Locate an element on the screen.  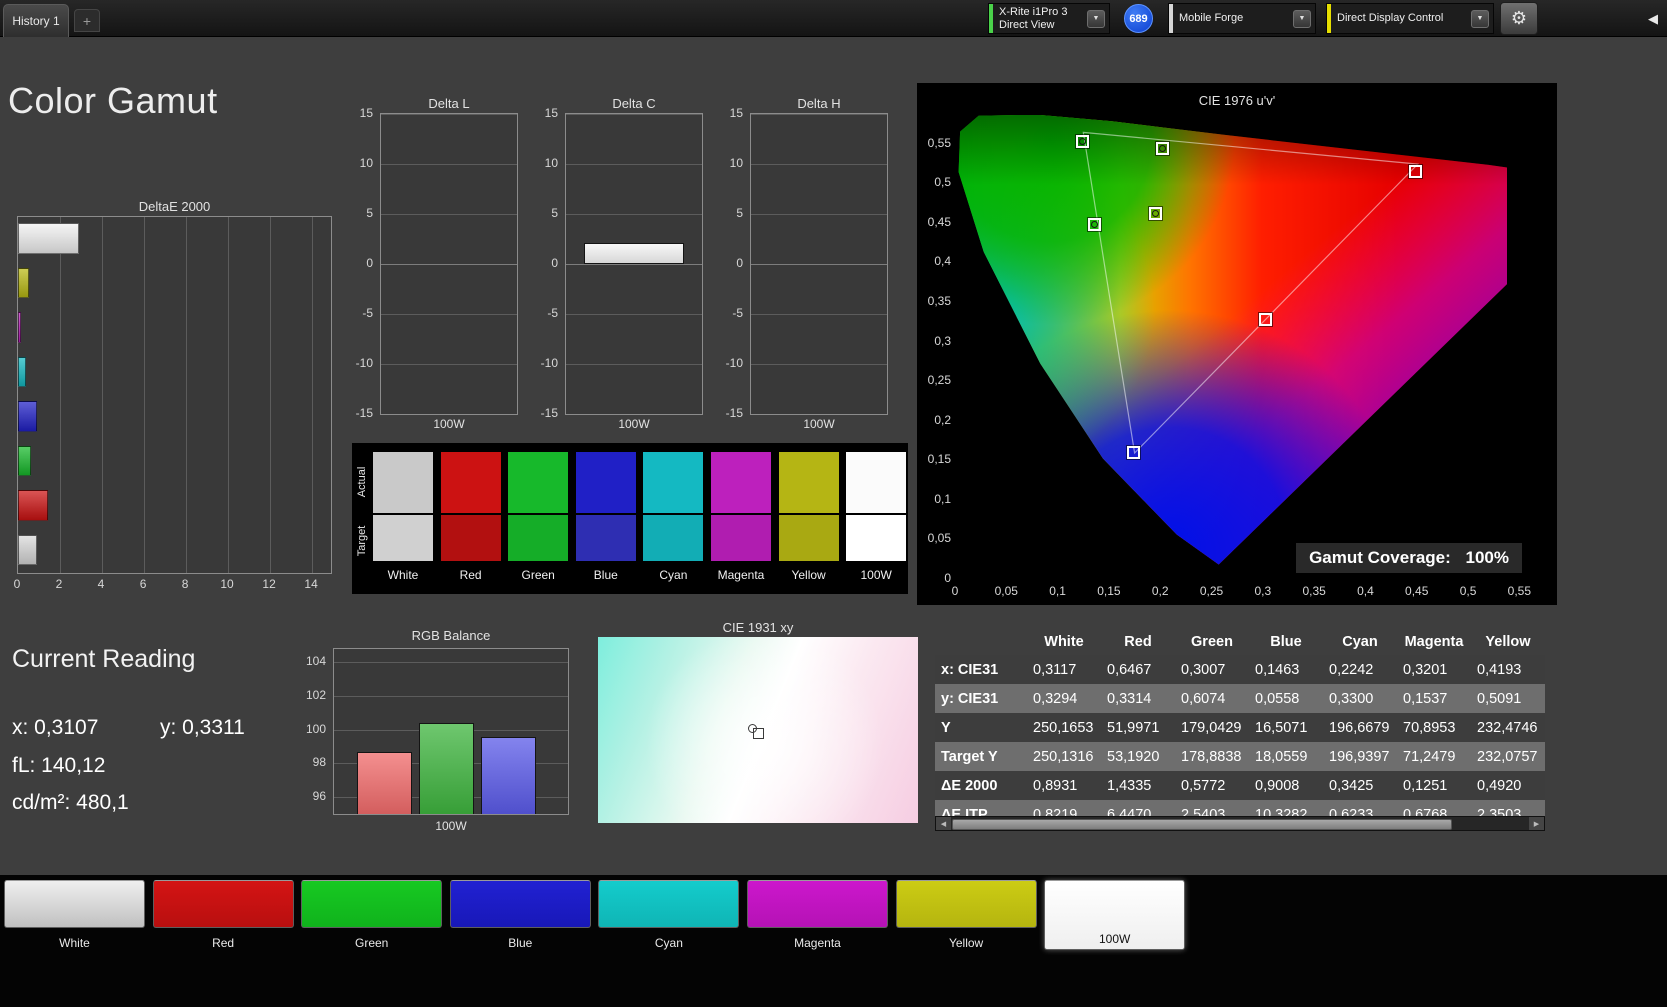
deltae-bar-100w is located at coordinates (48, 238).